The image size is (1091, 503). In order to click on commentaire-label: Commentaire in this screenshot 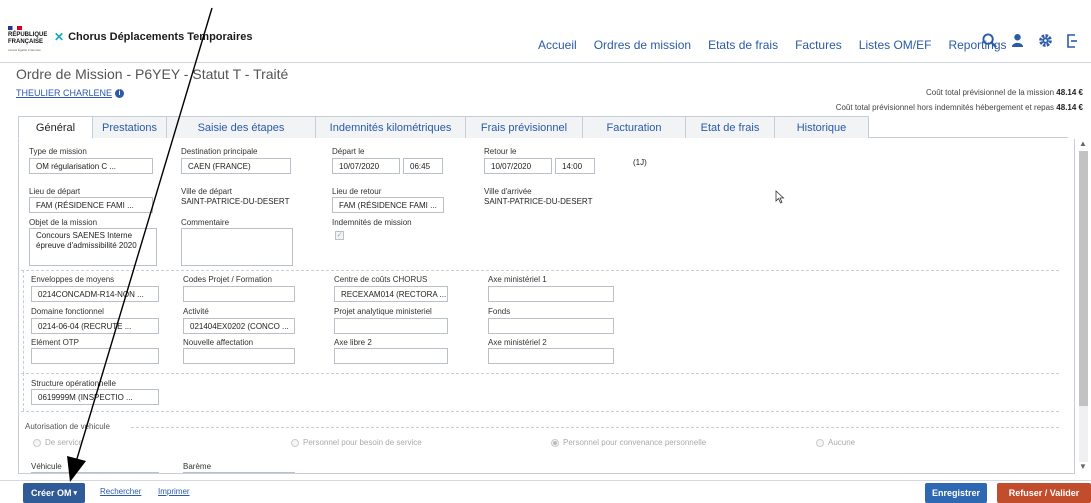, I will do `click(205, 222)`.